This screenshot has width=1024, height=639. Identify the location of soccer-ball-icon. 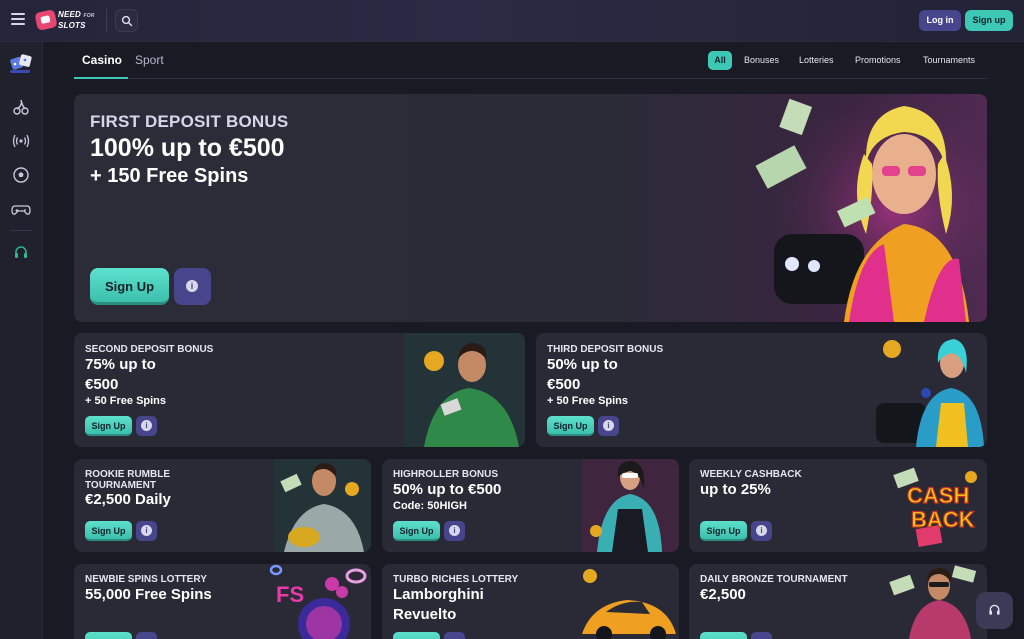
(21, 175).